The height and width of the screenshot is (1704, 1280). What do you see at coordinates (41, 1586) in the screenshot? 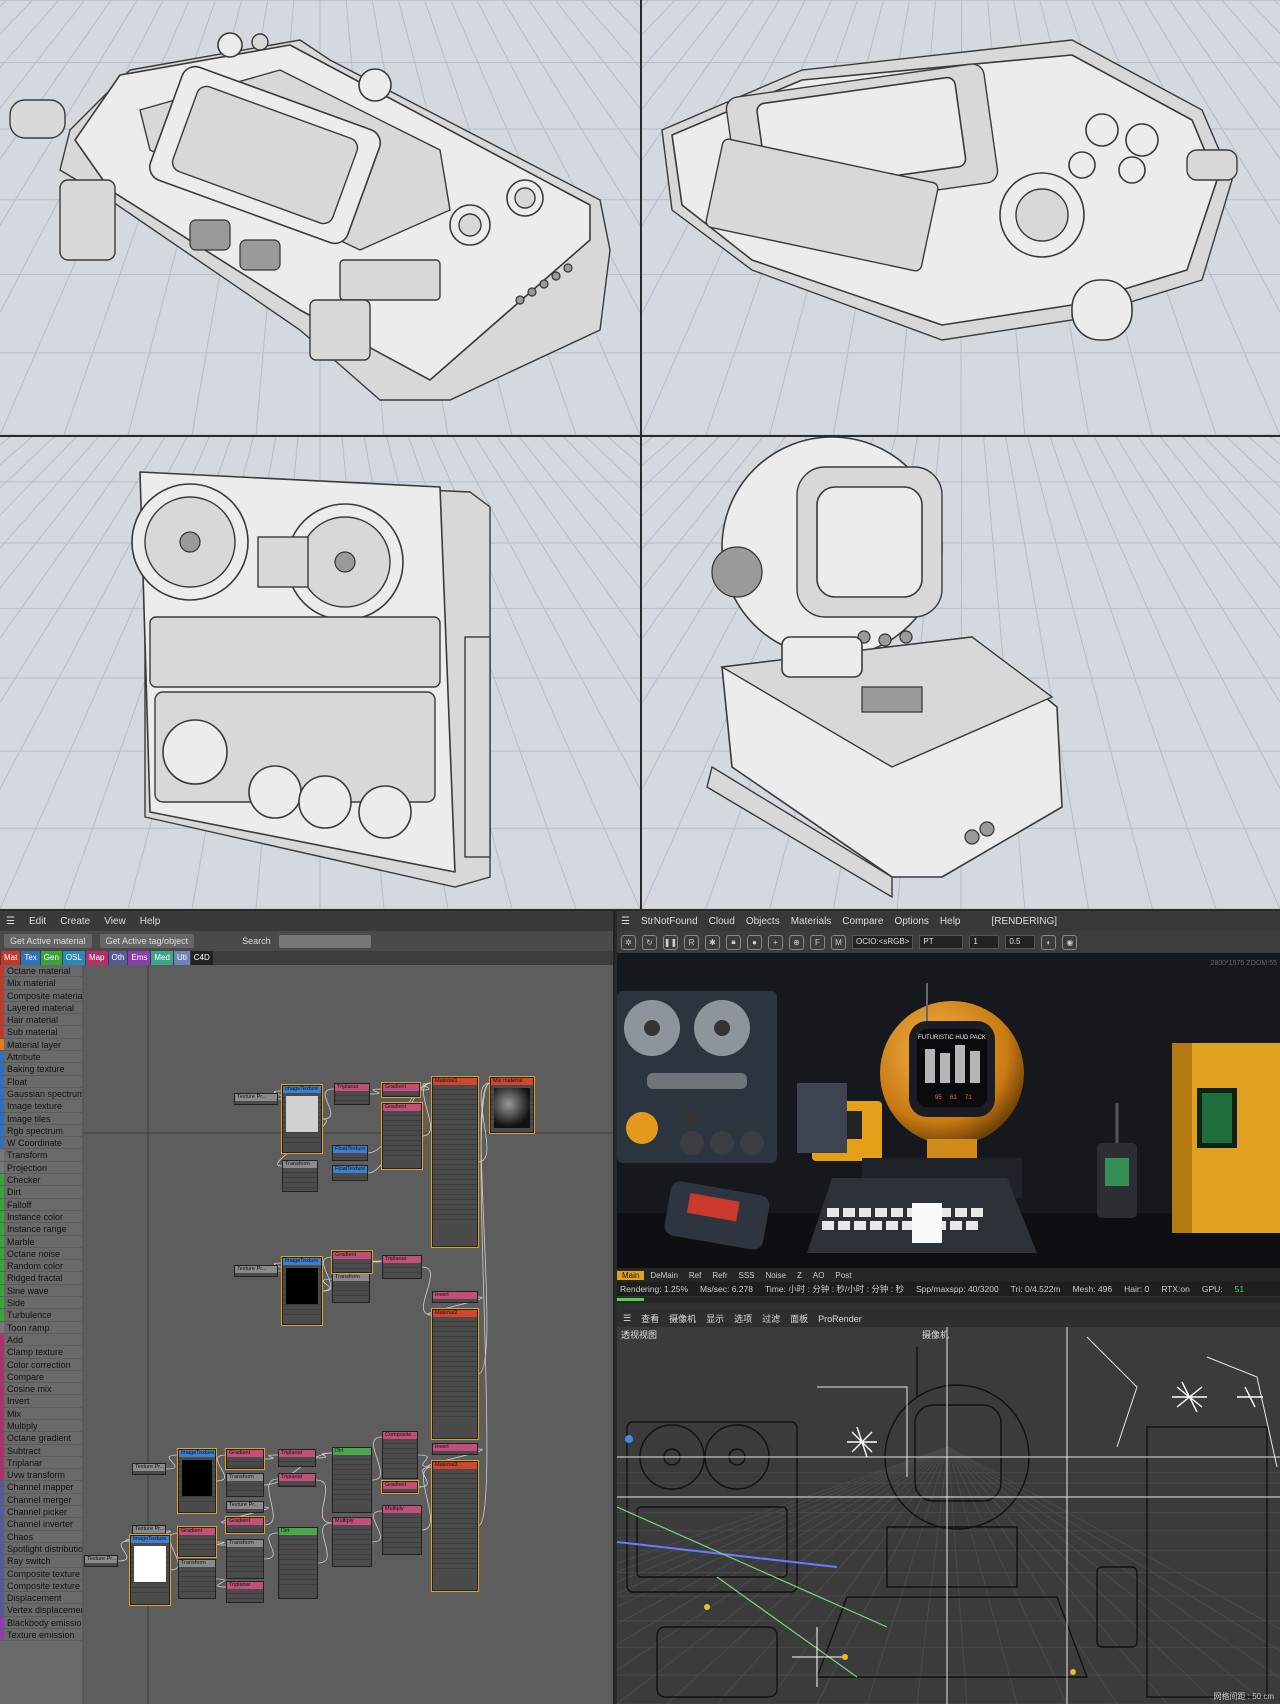
I see `node-list-item: Composite texture layer` at bounding box center [41, 1586].